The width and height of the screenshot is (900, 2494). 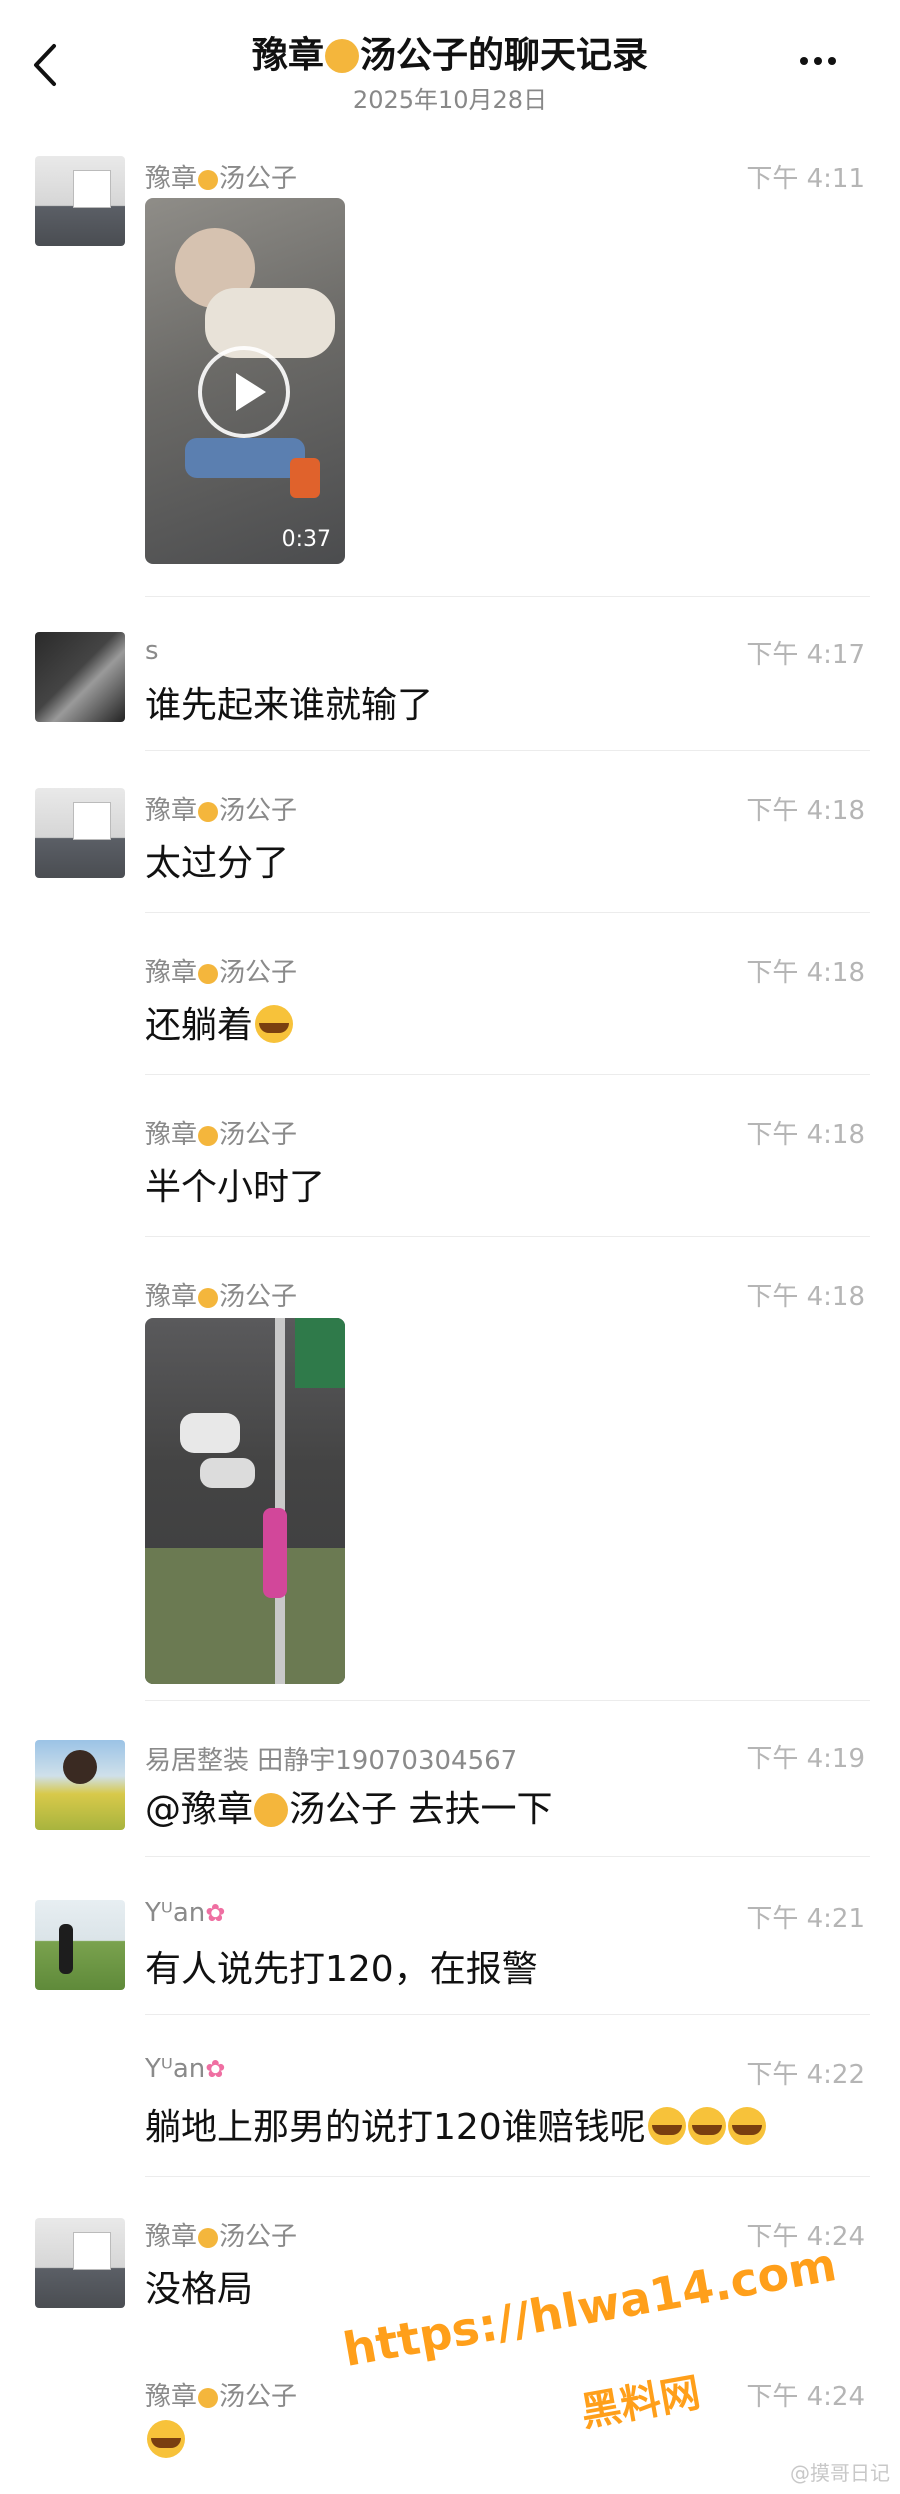 I want to click on pole-shape, so click(x=280, y=1501).